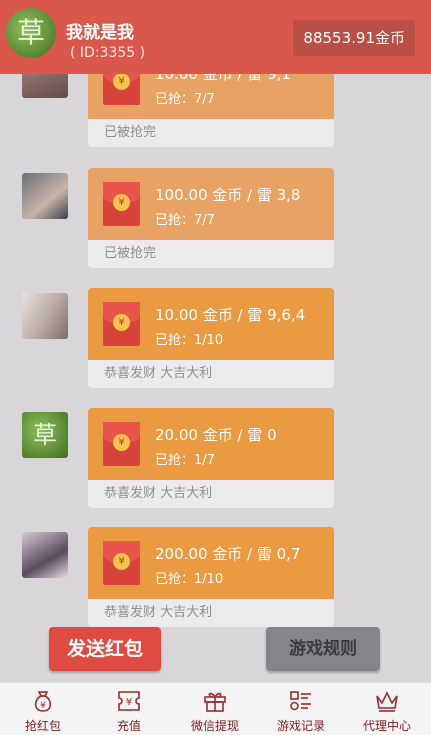 This screenshot has height=735, width=431. I want to click on user-avatar: 草, so click(45, 435).